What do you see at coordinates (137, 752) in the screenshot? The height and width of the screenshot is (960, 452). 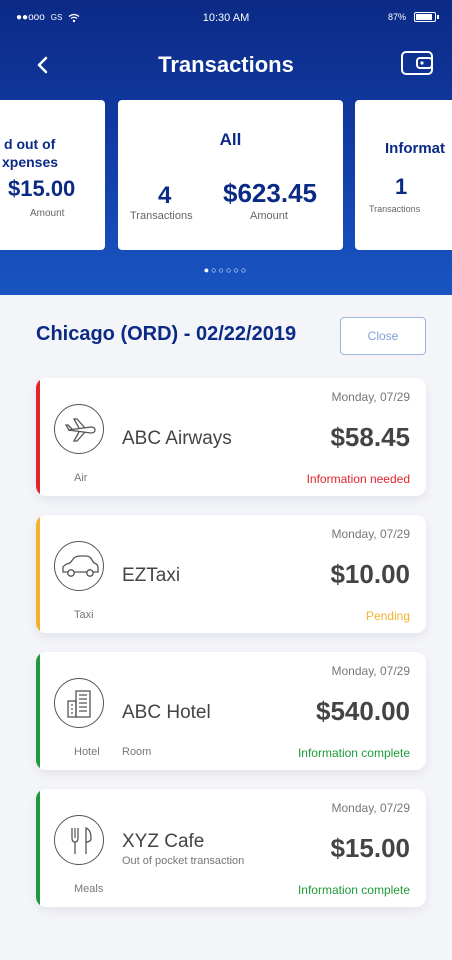 I see `transaction-subcategory: Room` at bounding box center [137, 752].